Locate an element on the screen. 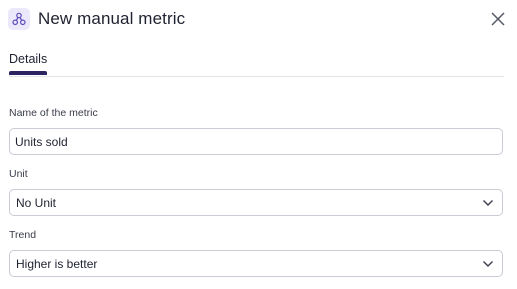 This screenshot has width=517, height=289. metric-name-label: Name of the metric is located at coordinates (53, 113).